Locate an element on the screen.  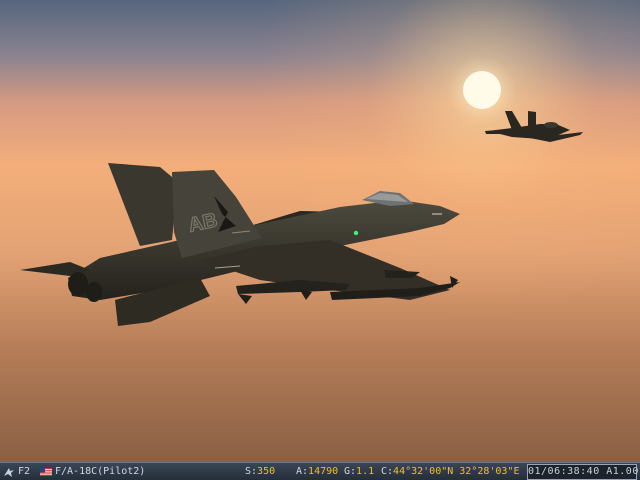
external-view-icon is located at coordinates (9, 472).